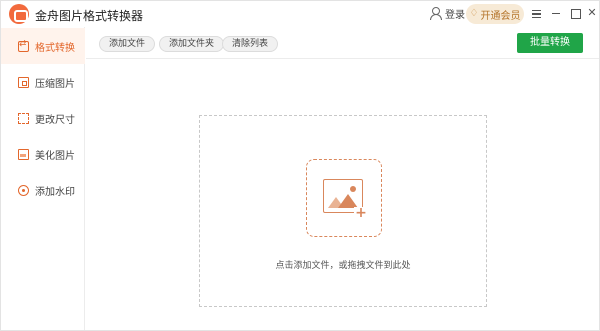 The width and height of the screenshot is (600, 331). Describe the element at coordinates (55, 192) in the screenshot. I see `sidebar-item-label: 添加水印` at that location.